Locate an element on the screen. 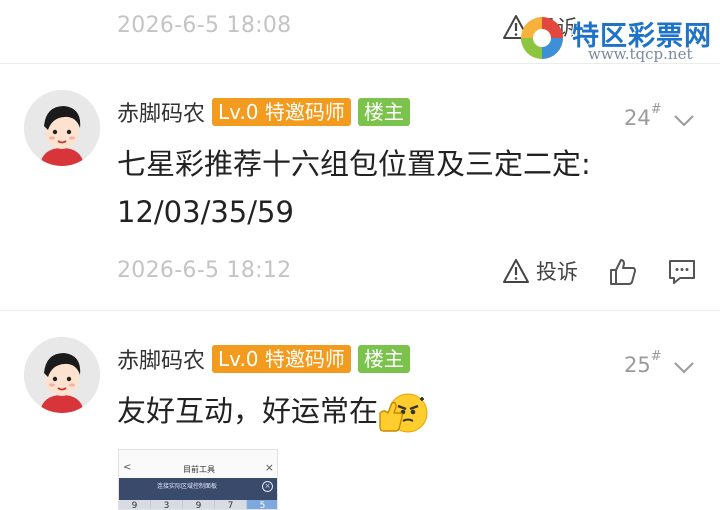 This screenshot has width=720, height=510. thumbs-up-emoji is located at coordinates (403, 413).